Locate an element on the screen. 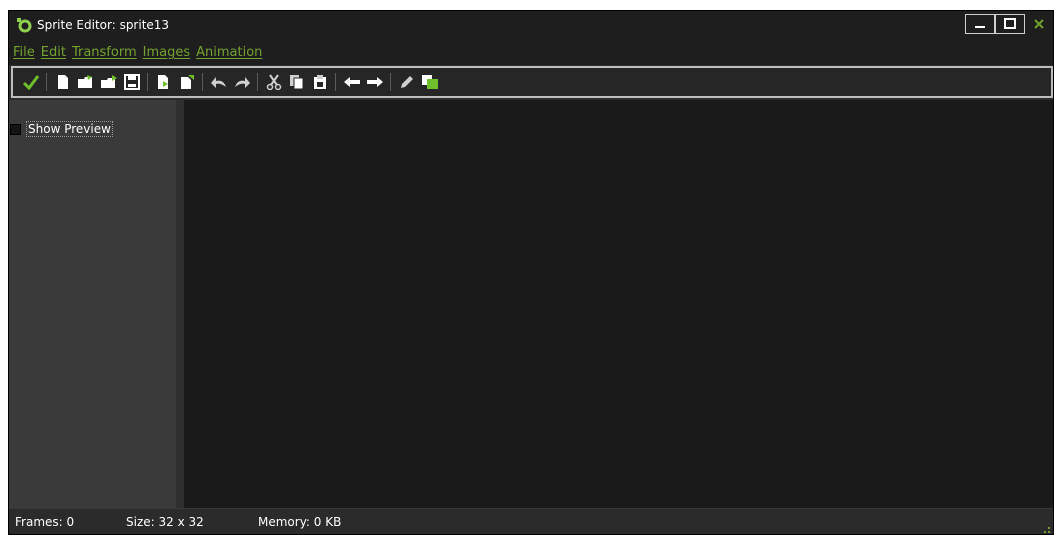  title-bar: Sprite Editor: sprite13 is located at coordinates (531, 25).